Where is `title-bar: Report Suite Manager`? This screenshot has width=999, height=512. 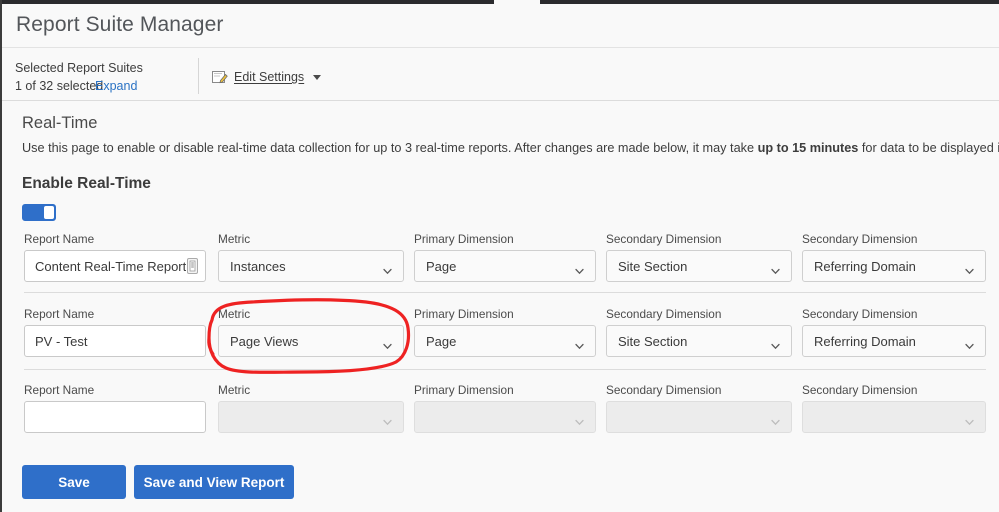 title-bar: Report Suite Manager is located at coordinates (500, 26).